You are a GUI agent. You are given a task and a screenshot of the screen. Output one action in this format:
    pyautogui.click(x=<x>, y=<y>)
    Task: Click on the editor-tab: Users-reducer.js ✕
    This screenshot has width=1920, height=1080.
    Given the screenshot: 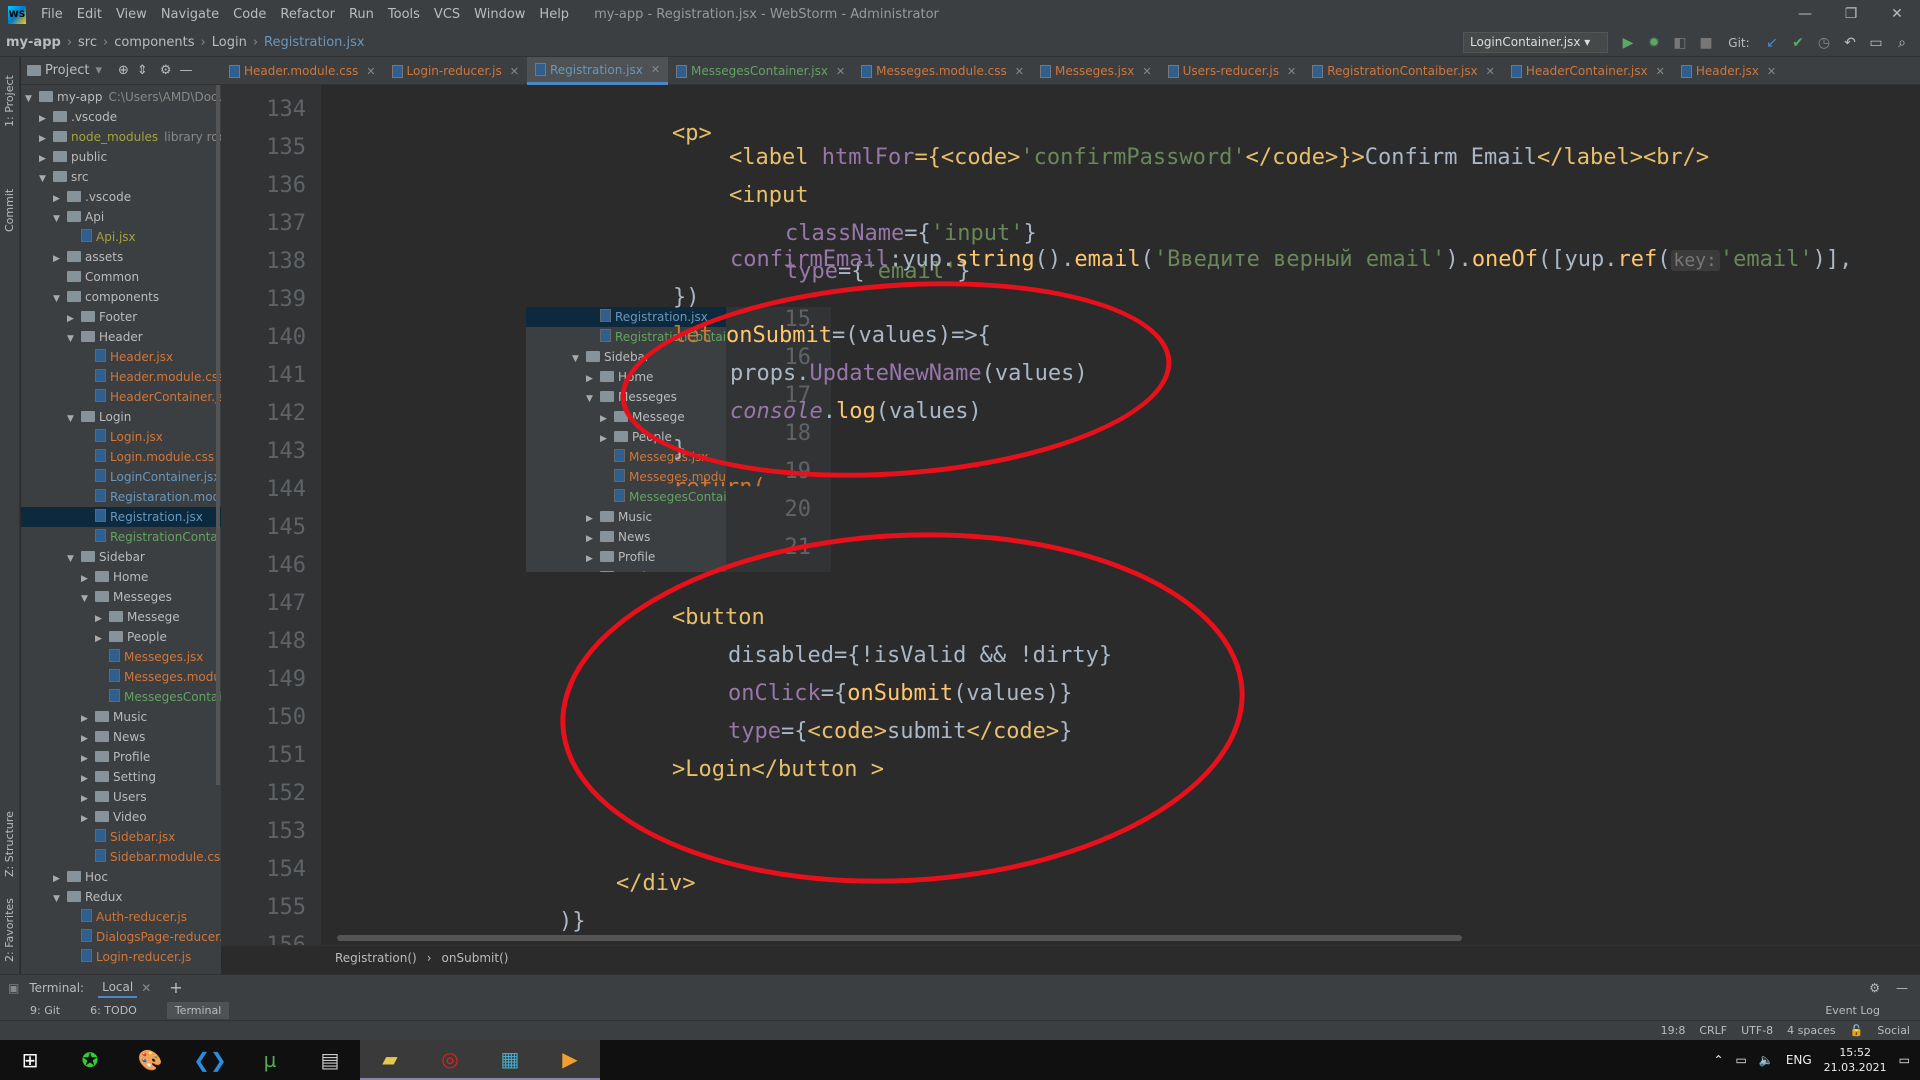 What is the action you would take?
    pyautogui.click(x=1232, y=71)
    